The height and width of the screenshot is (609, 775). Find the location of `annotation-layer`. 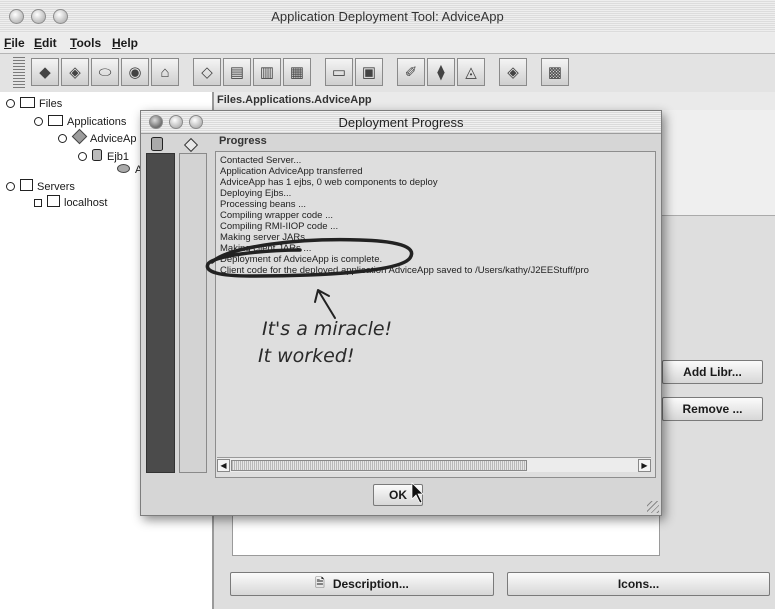

annotation-layer is located at coordinates (314, 370).